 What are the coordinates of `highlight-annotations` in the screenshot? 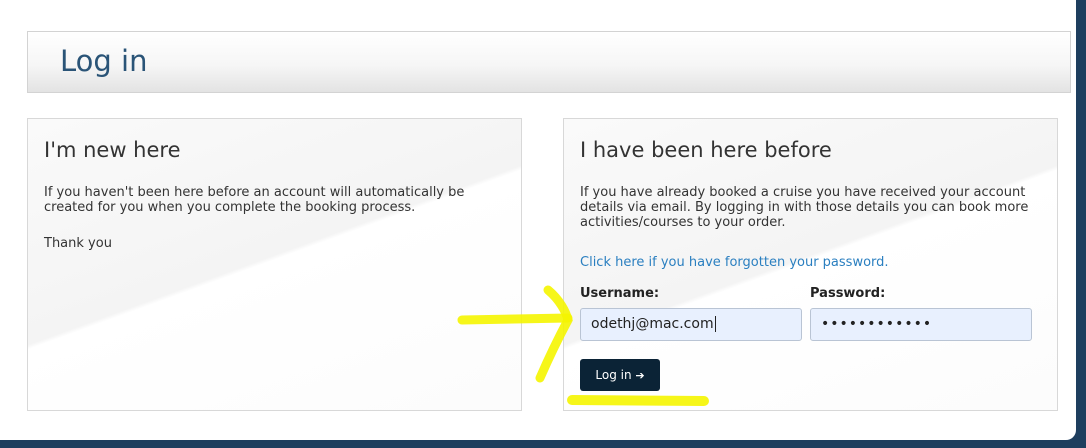 It's located at (583, 345).